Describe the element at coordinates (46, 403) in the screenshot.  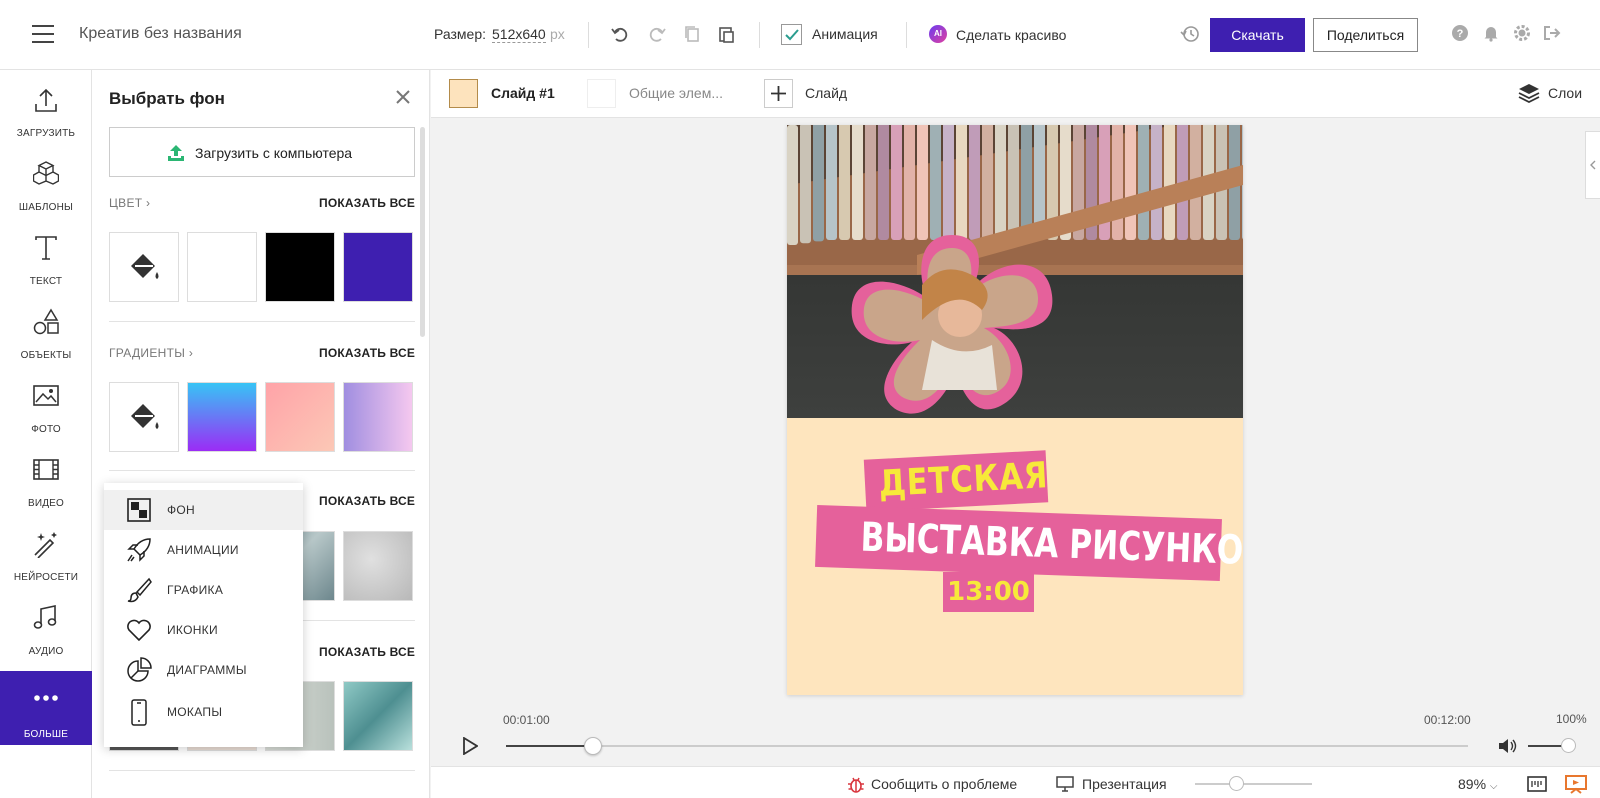
I see `nav-photo: ФОТО` at that location.